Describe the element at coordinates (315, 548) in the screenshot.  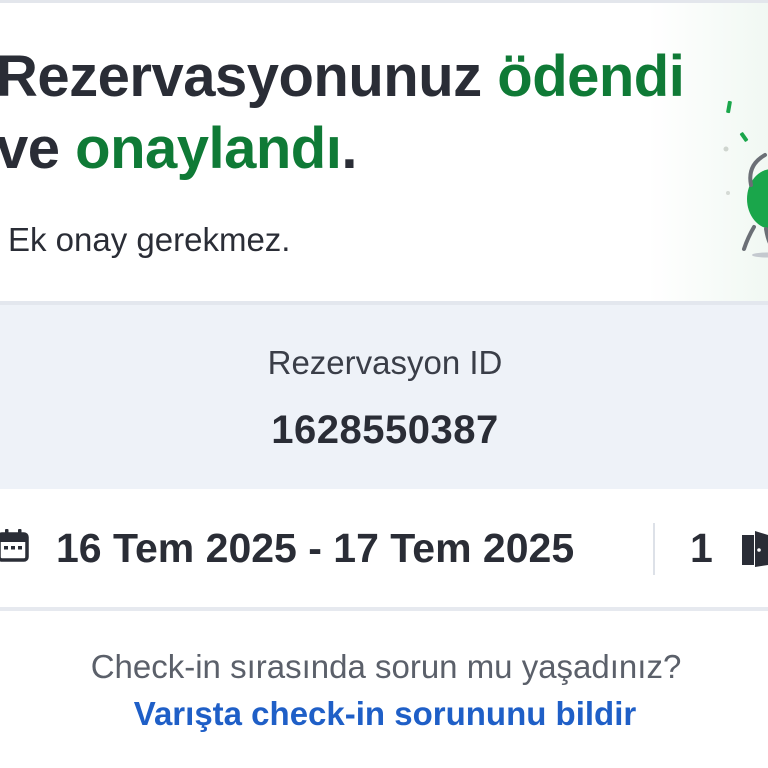
I see `stay-dates: 16 Tem 2025 - 17 Tem 2025` at that location.